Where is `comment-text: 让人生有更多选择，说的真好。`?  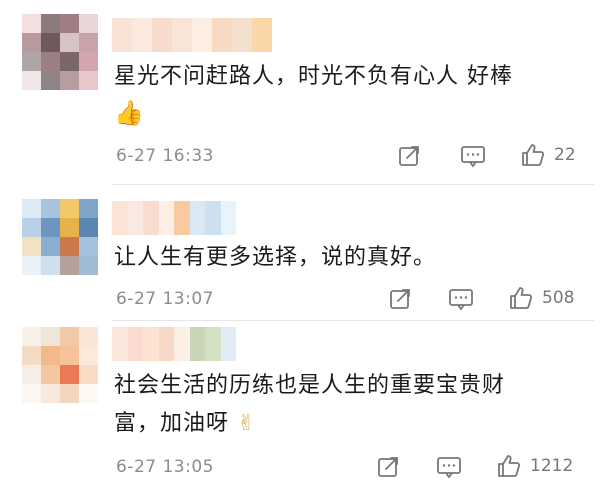 comment-text: 让人生有更多选择，说的真好。 is located at coordinates (354, 258).